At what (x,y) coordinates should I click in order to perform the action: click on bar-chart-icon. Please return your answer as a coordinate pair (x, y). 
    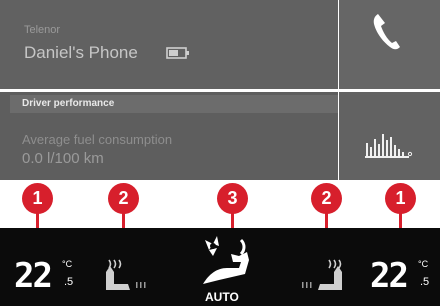
    Looking at the image, I should click on (389, 146).